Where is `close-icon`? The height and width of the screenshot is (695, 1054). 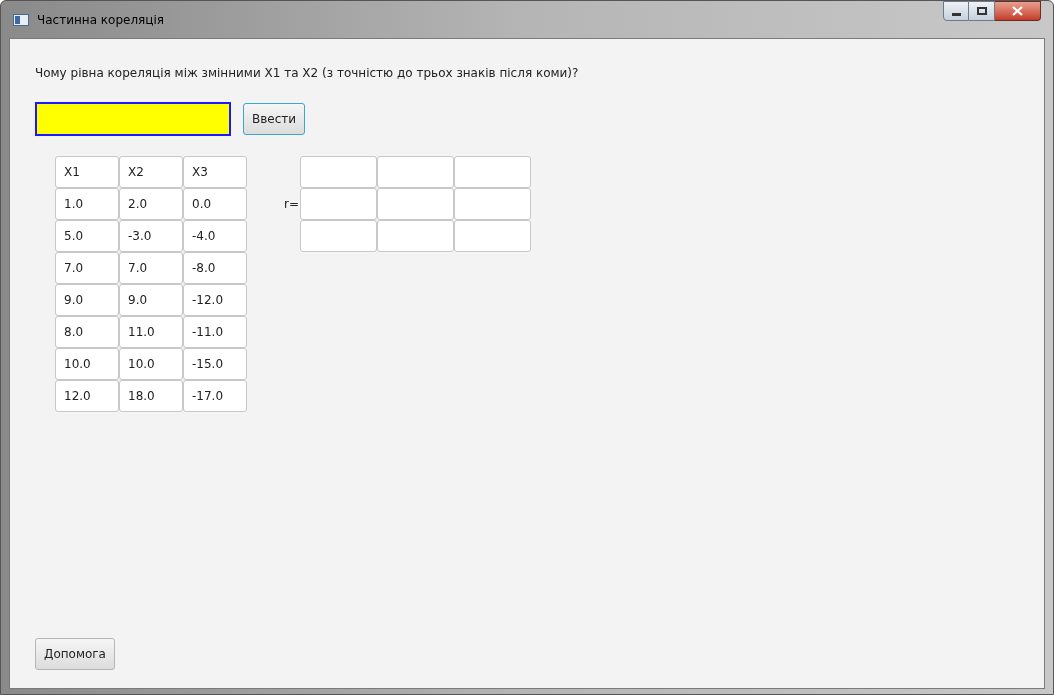
close-icon is located at coordinates (1017, 11).